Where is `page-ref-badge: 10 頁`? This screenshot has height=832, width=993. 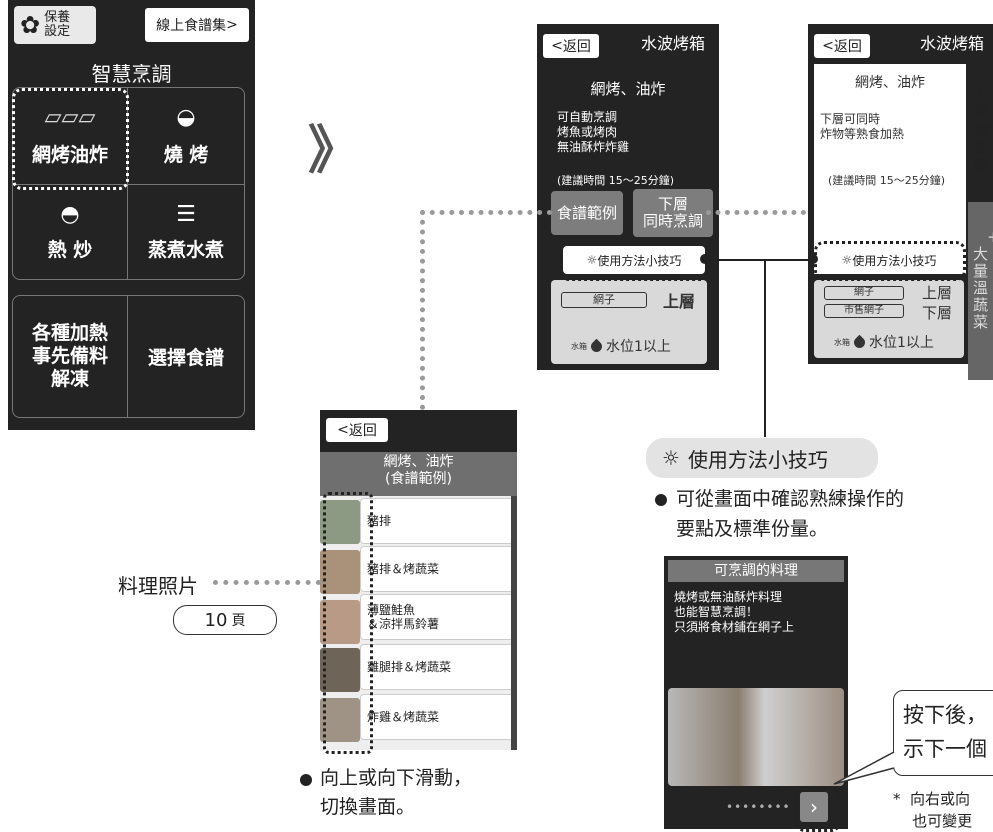
page-ref-badge: 10 頁 is located at coordinates (225, 620).